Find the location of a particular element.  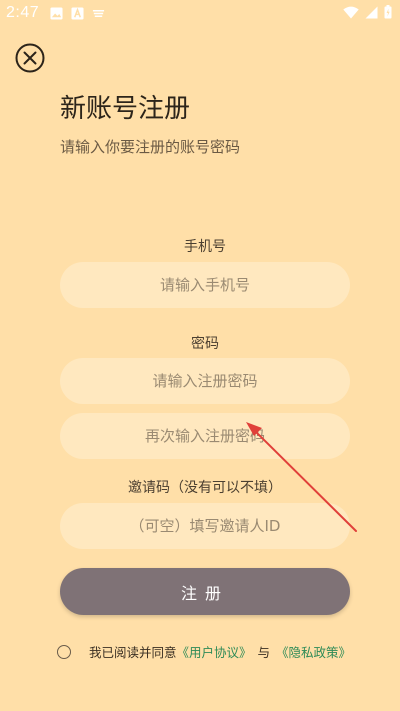

phone-field is located at coordinates (205, 285).